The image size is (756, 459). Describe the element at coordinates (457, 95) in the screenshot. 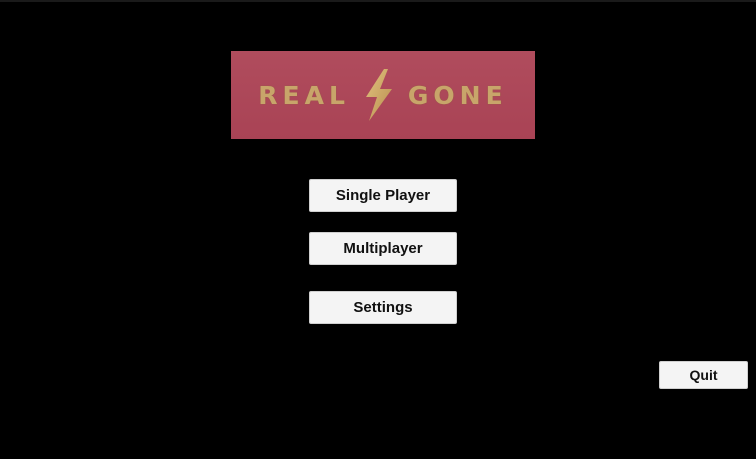

I see `logo-word-right: GONE` at that location.